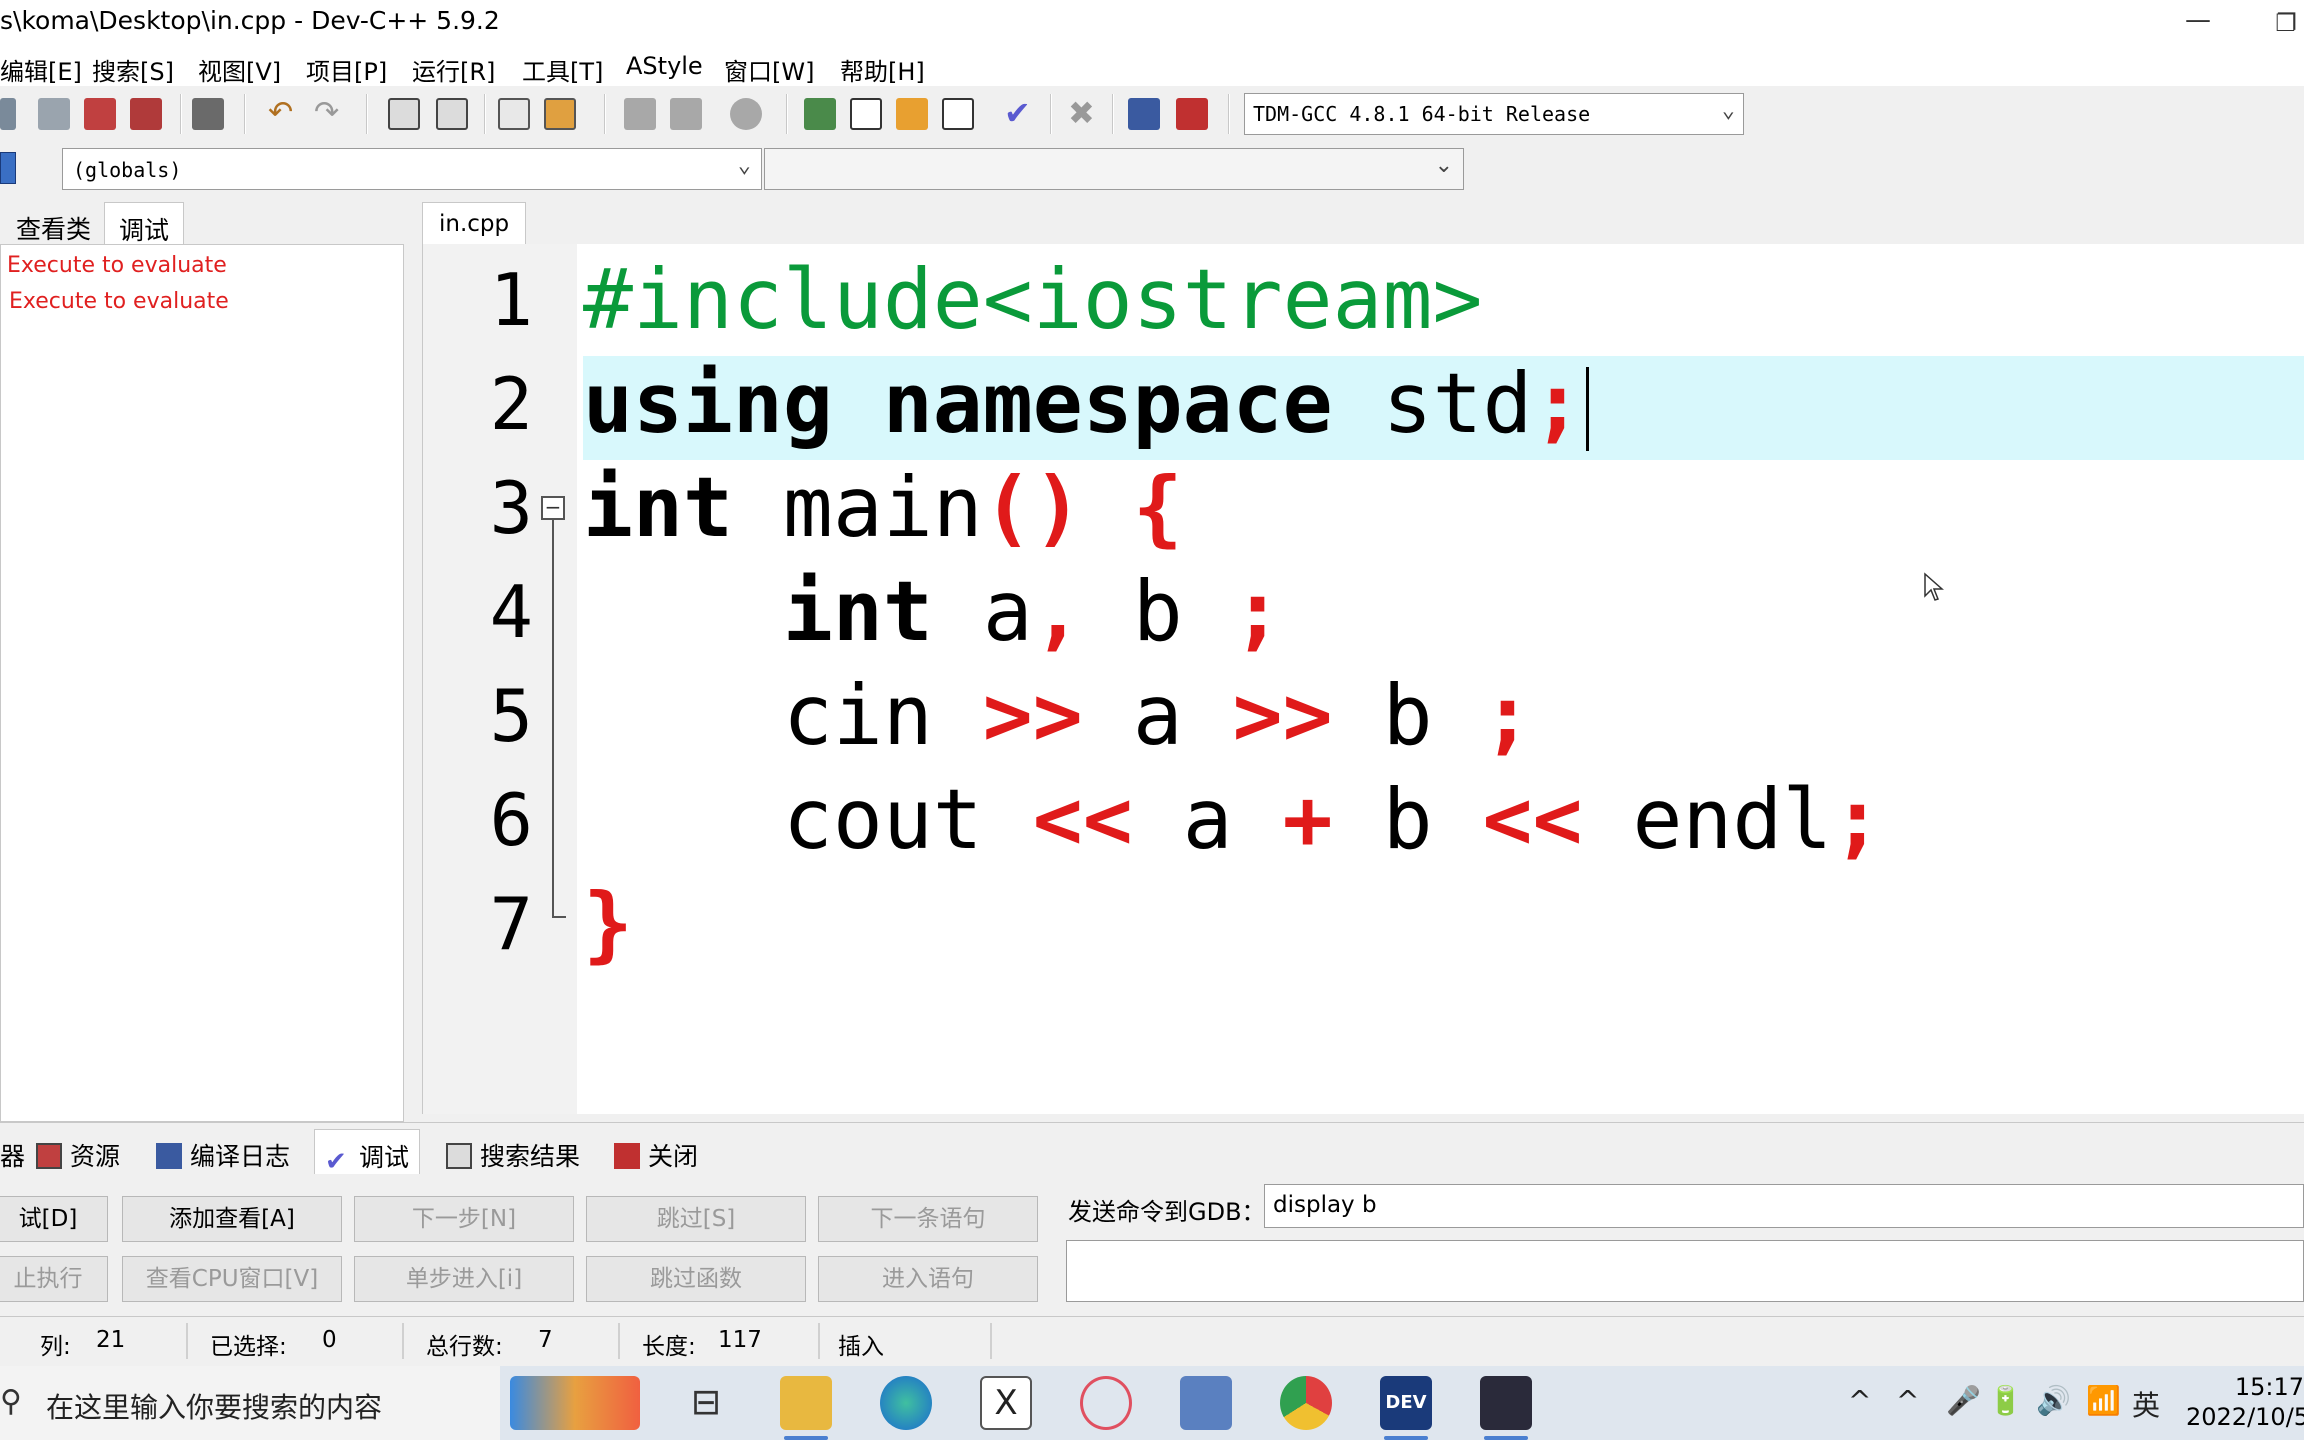  I want to click on compile-run-icon, so click(912, 114).